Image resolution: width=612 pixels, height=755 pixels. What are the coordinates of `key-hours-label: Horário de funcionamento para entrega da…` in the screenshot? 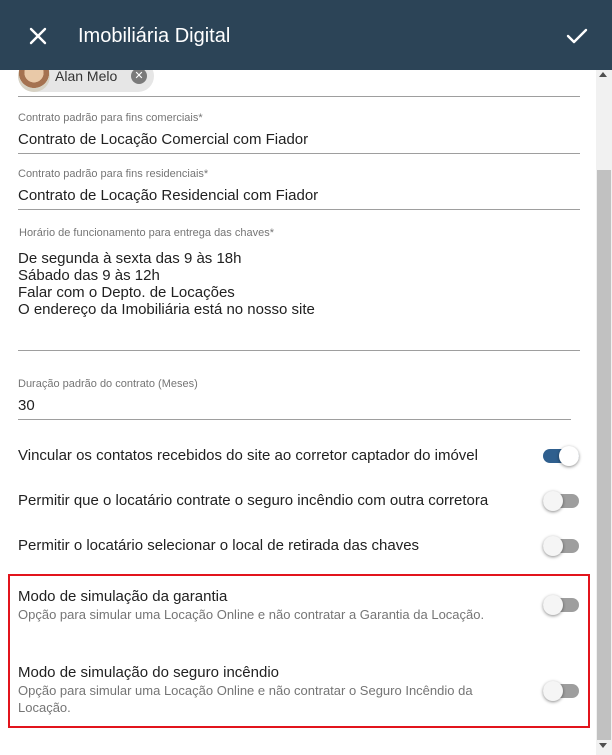 It's located at (146, 233).